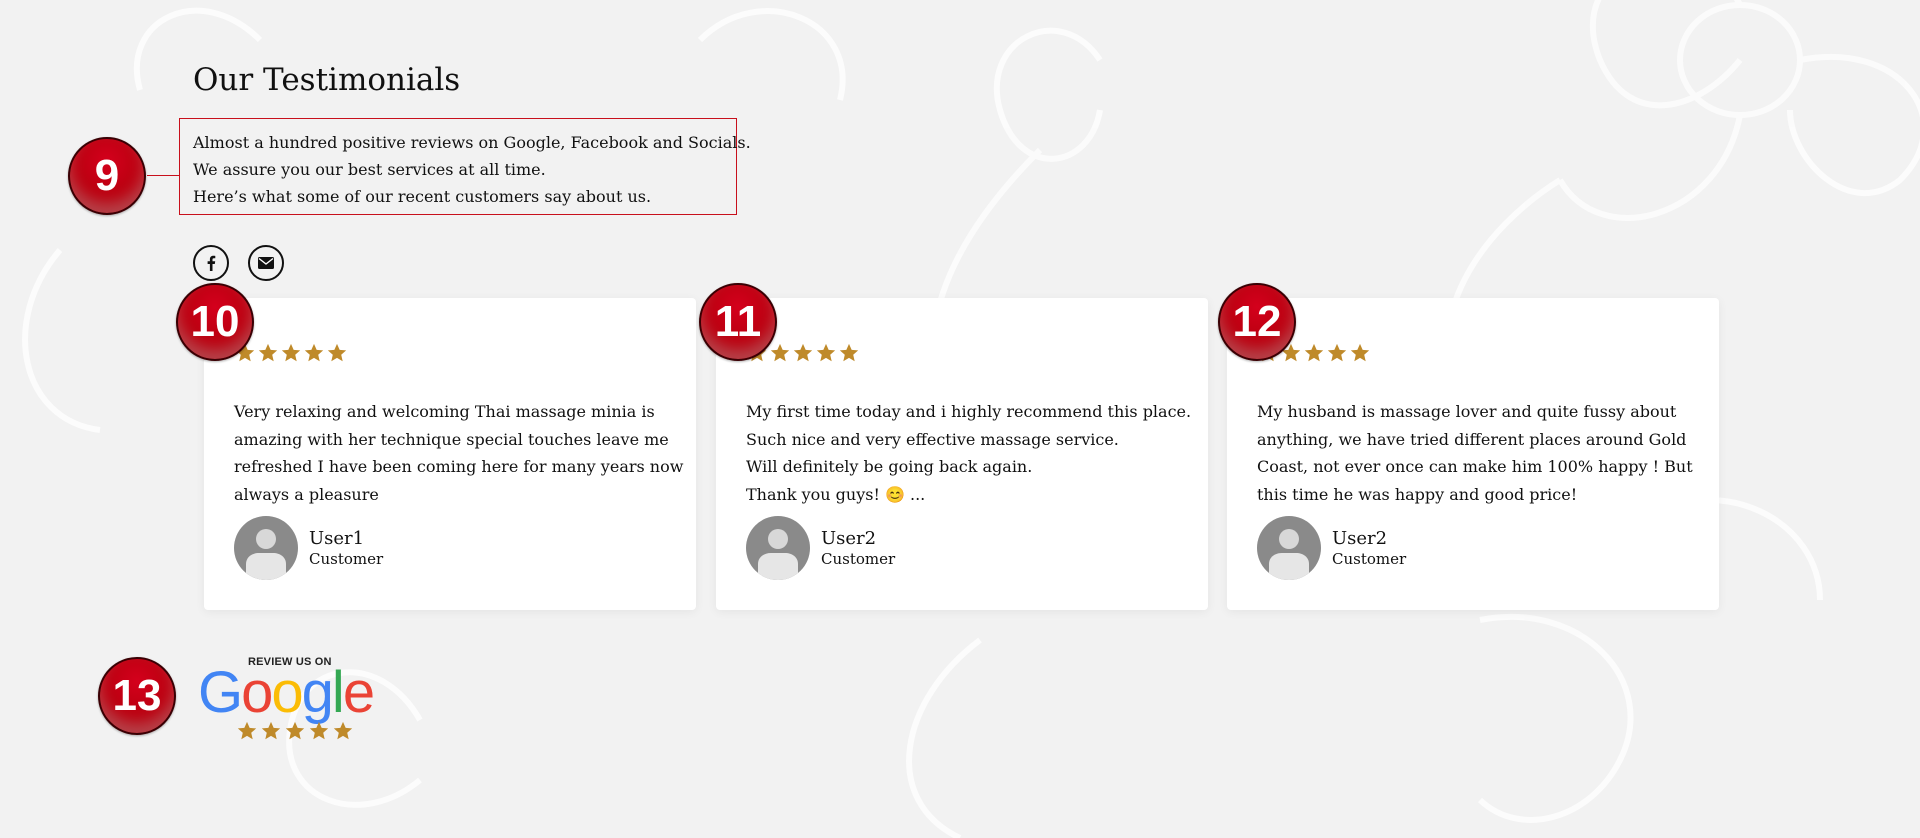 The height and width of the screenshot is (838, 1920). I want to click on facebook-icon, so click(211, 263).